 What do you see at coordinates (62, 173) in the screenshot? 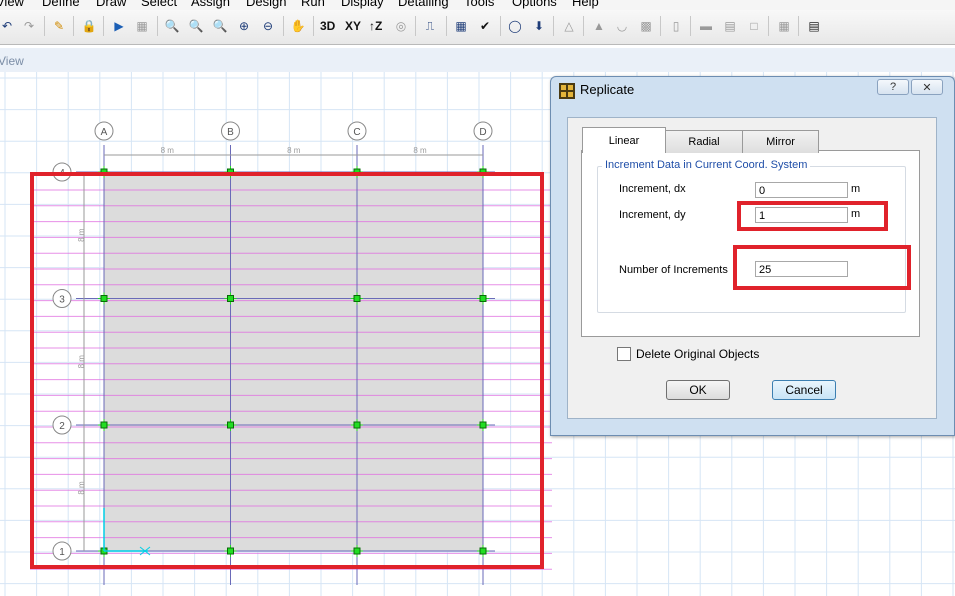
I see `grid-bubble-label: 4` at bounding box center [62, 173].